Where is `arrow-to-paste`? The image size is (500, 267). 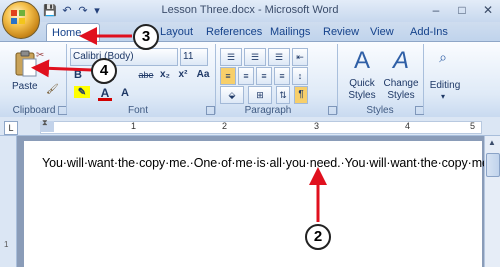 arrow-to-paste is located at coordinates (62, 68).